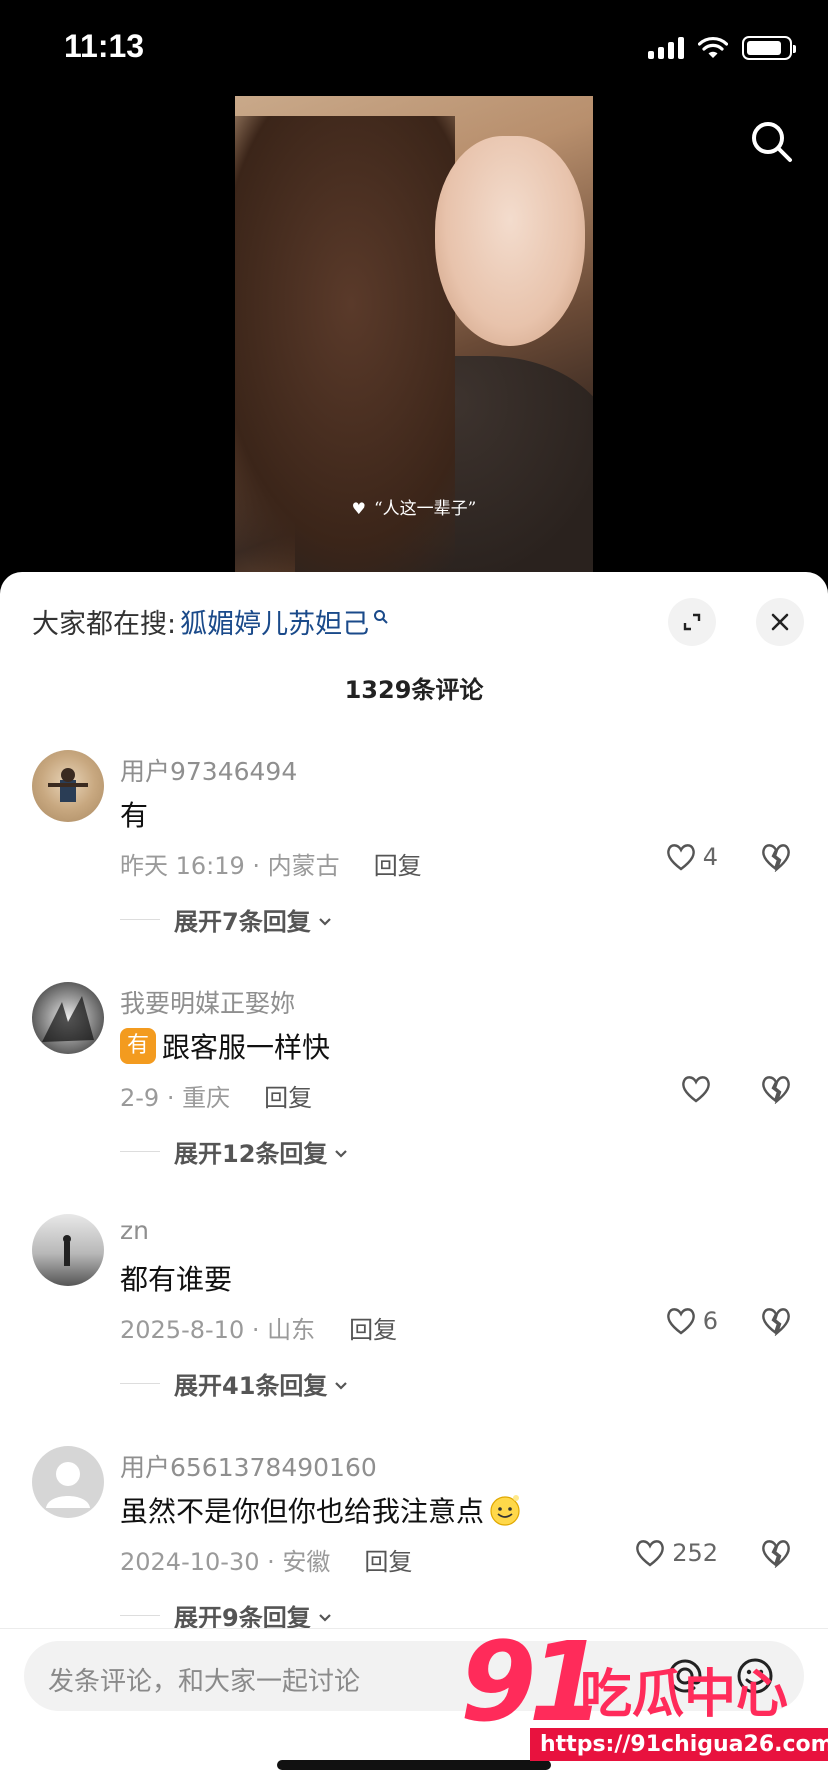 This screenshot has height=1792, width=828. I want to click on comment-input: 发条评论，和大家一起讨论, so click(414, 1676).